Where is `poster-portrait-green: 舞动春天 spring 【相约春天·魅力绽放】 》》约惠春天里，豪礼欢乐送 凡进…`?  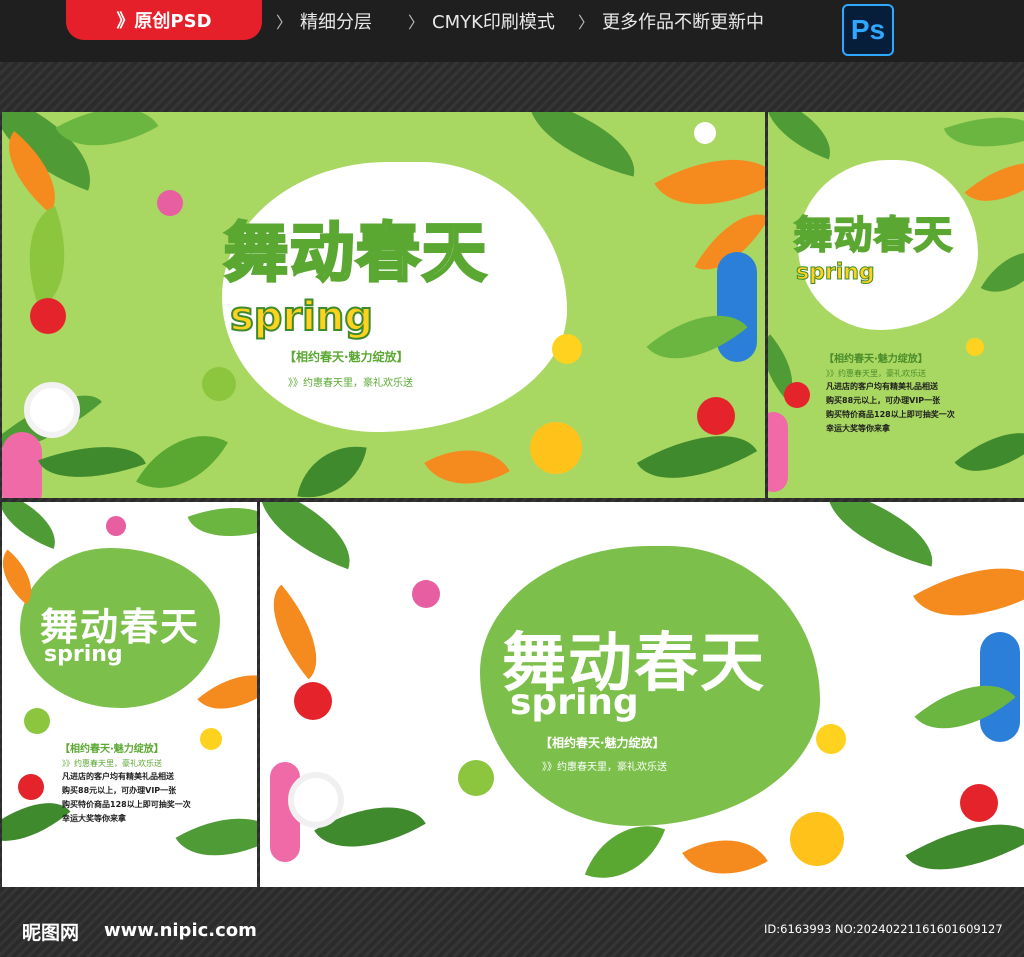 poster-portrait-green: 舞动春天 spring 【相约春天·魅力绽放】 》》约惠春天里，豪礼欢乐送 凡进… is located at coordinates (896, 305).